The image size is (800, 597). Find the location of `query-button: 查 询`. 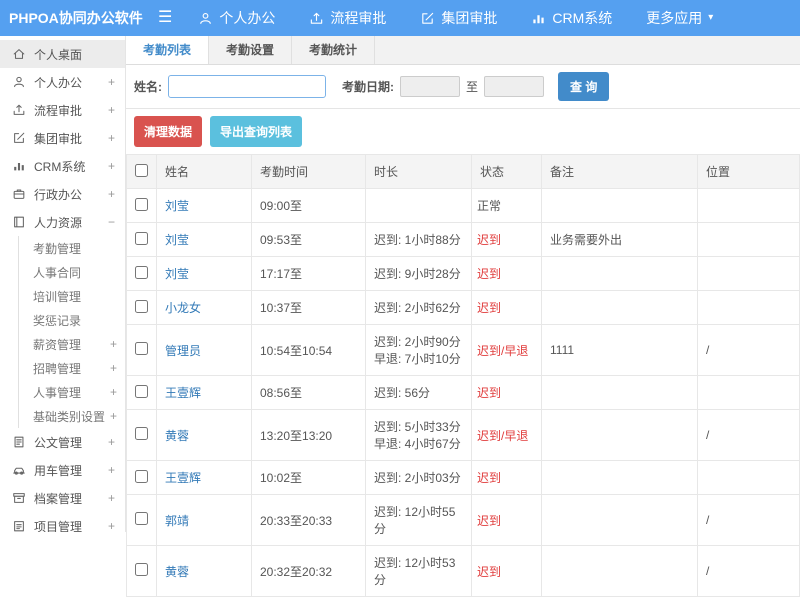

query-button: 查 询 is located at coordinates (584, 86).